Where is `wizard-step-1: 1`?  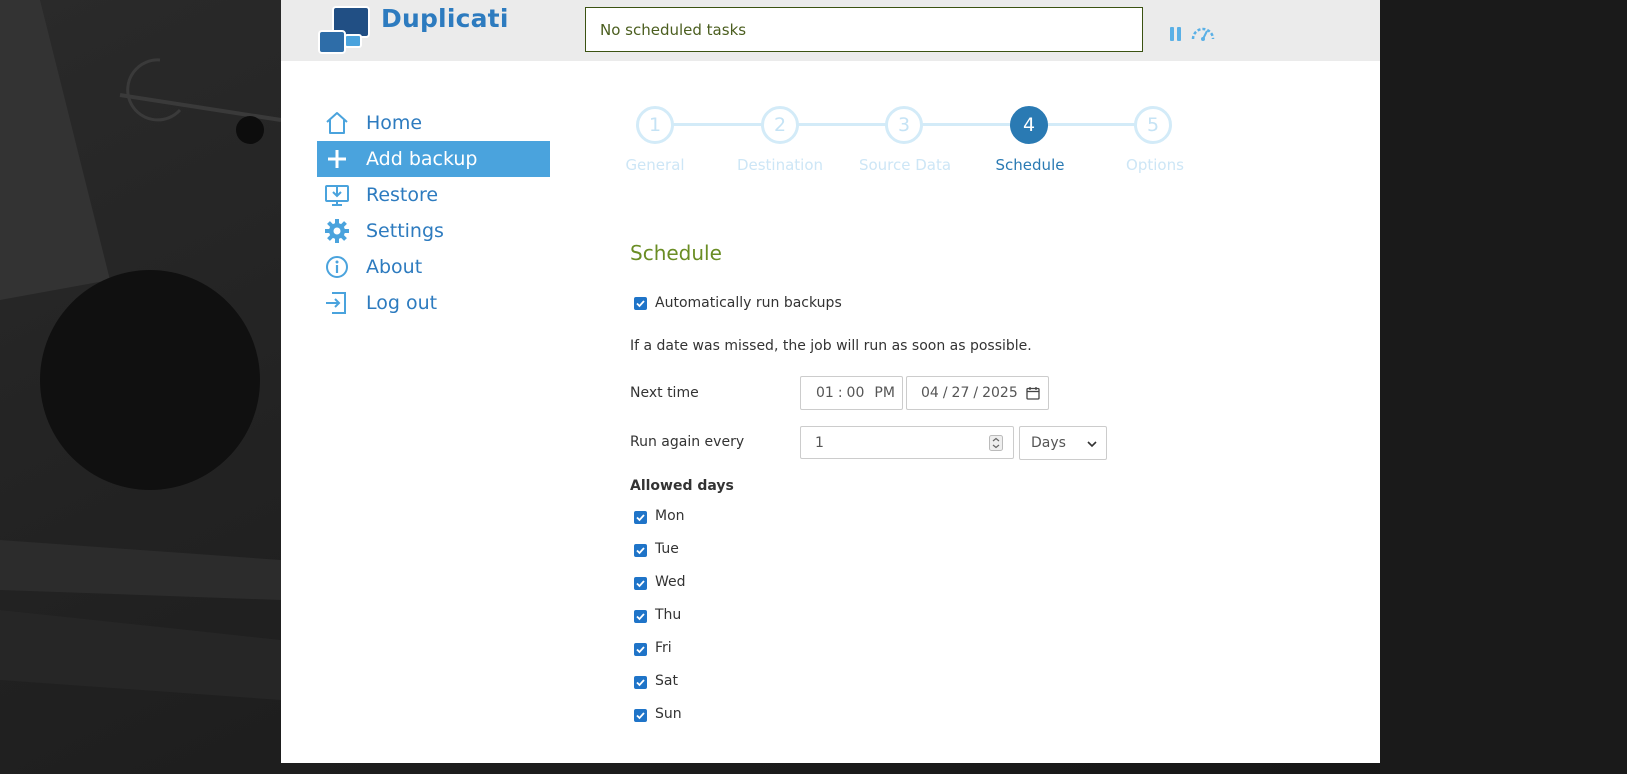 wizard-step-1: 1 is located at coordinates (655, 125).